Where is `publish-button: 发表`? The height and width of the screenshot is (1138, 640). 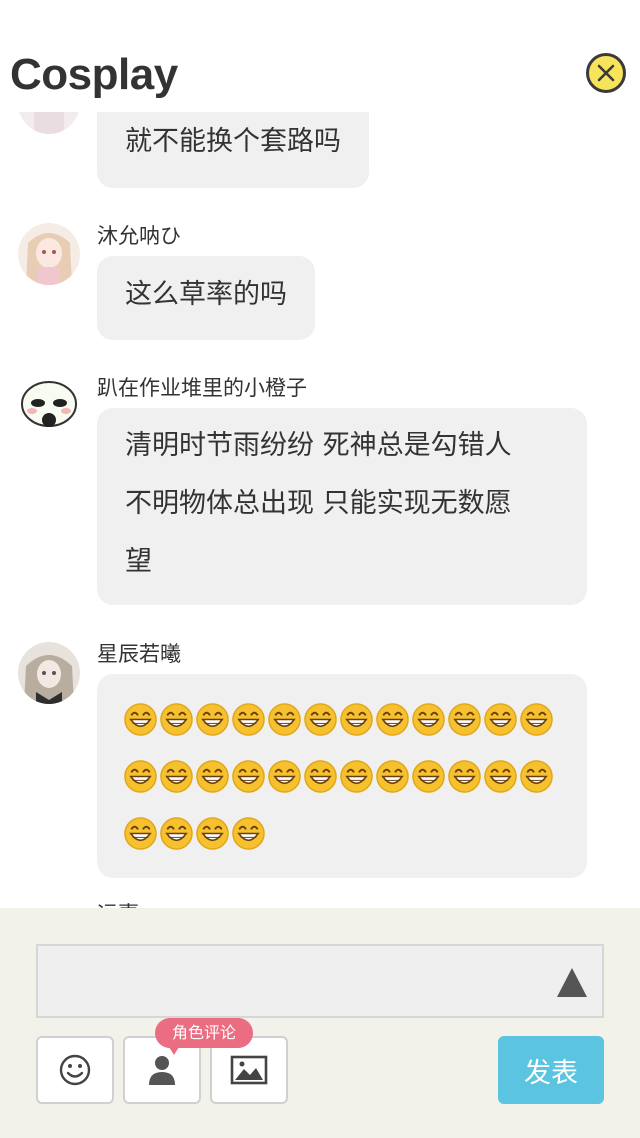 publish-button: 发表 is located at coordinates (551, 1070).